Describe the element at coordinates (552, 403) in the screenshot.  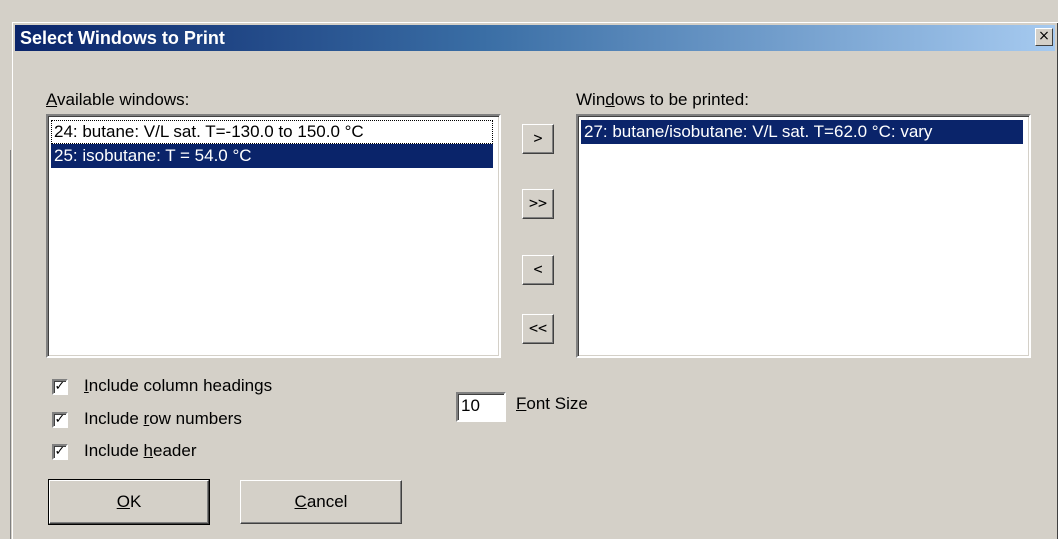
I see `font-size-label: Font Size` at that location.